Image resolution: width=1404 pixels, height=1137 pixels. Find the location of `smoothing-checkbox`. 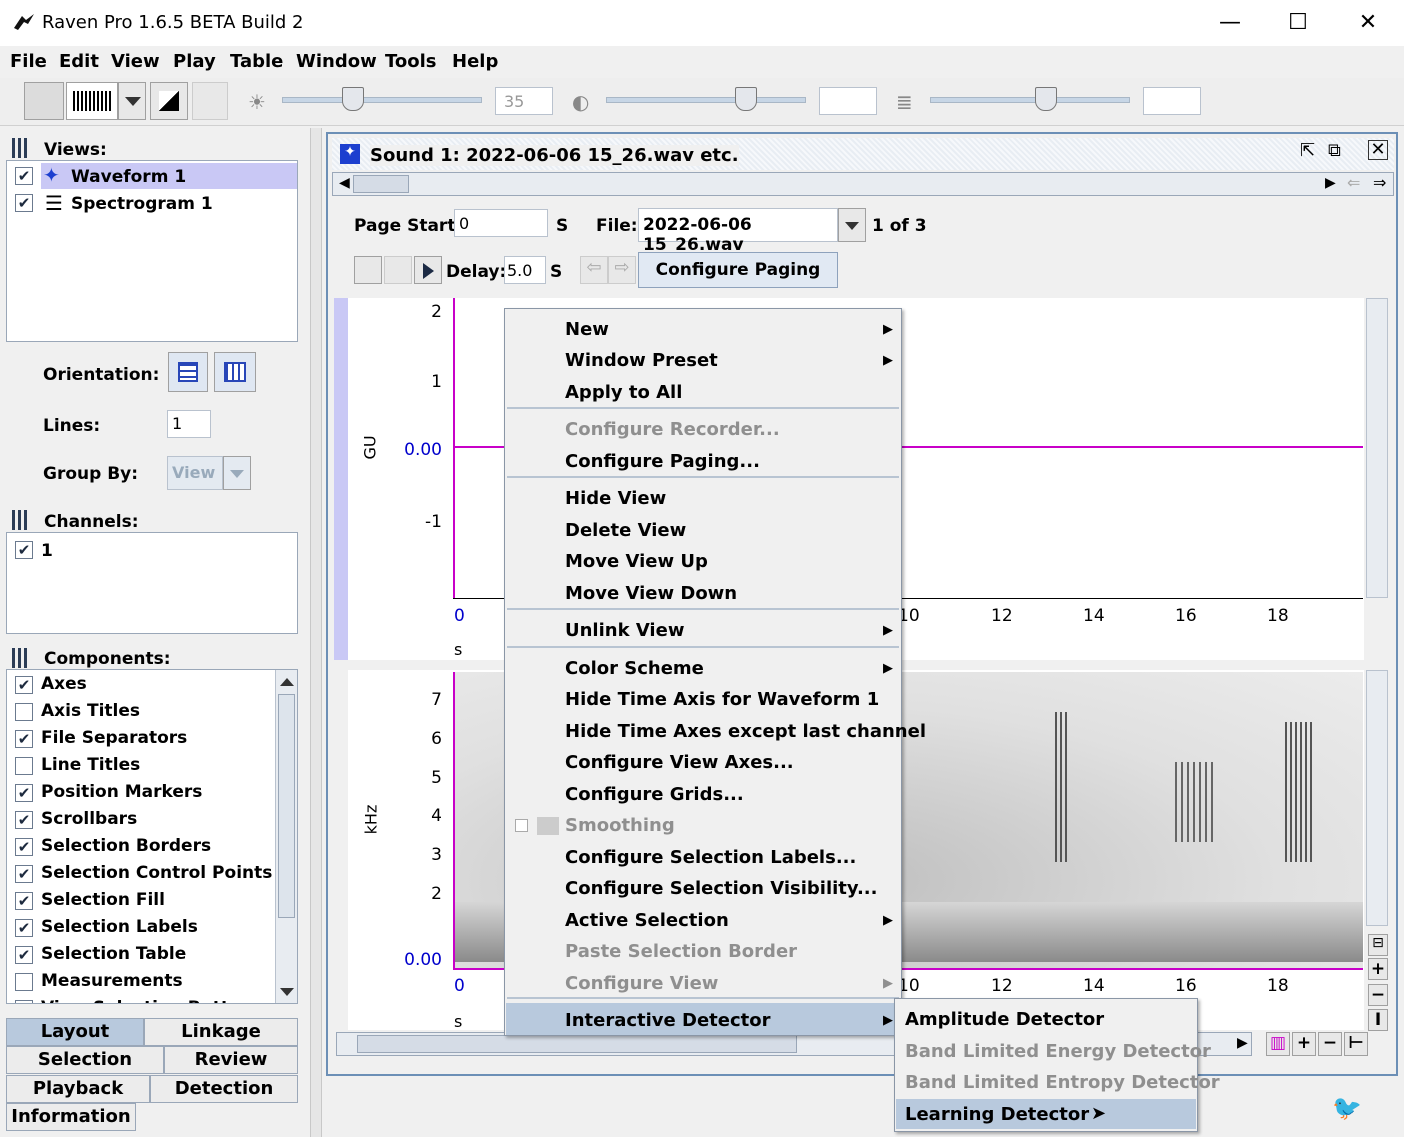

smoothing-checkbox is located at coordinates (521, 825).